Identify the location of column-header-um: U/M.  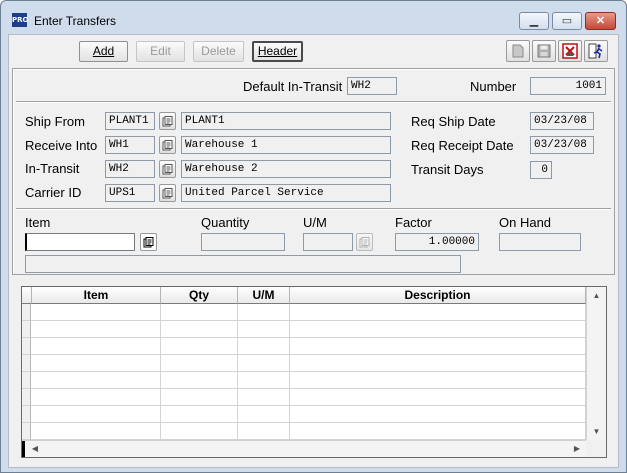
(264, 295).